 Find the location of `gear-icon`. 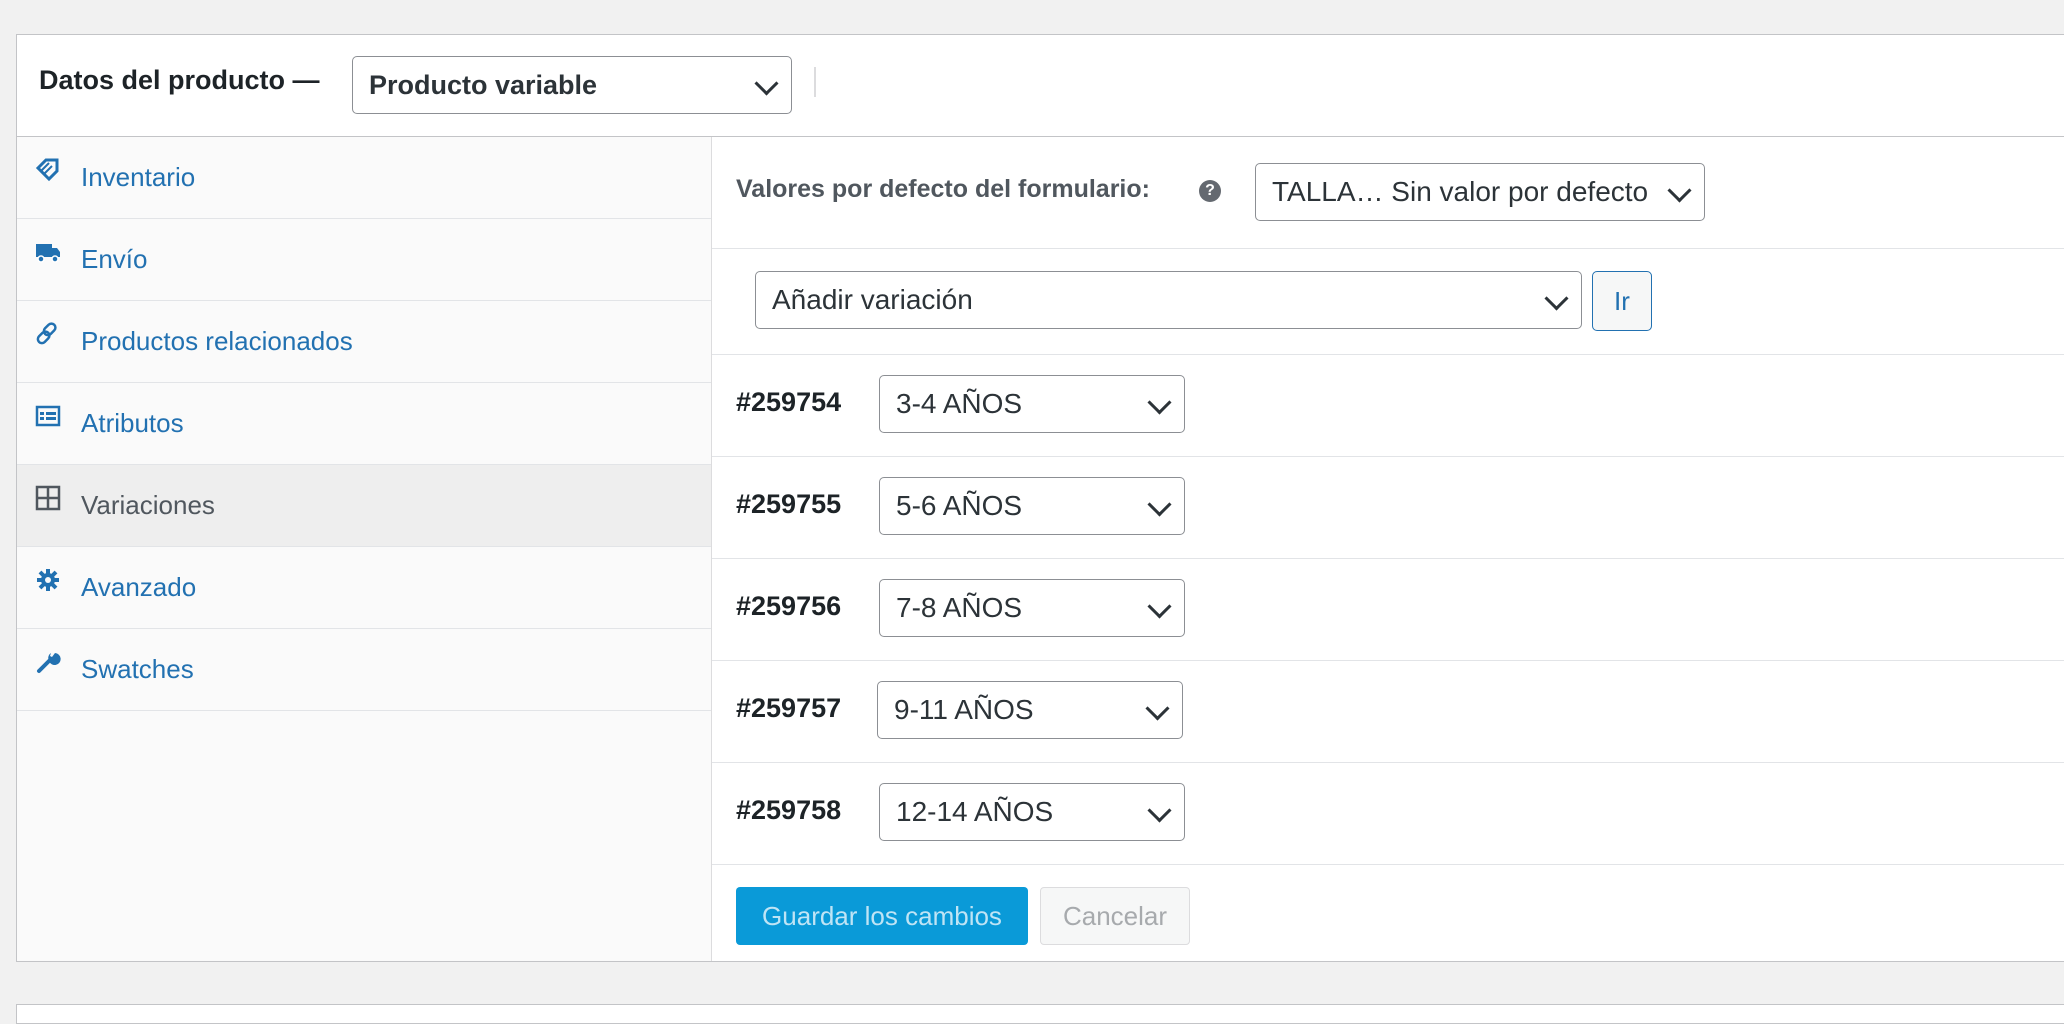

gear-icon is located at coordinates (48, 580).